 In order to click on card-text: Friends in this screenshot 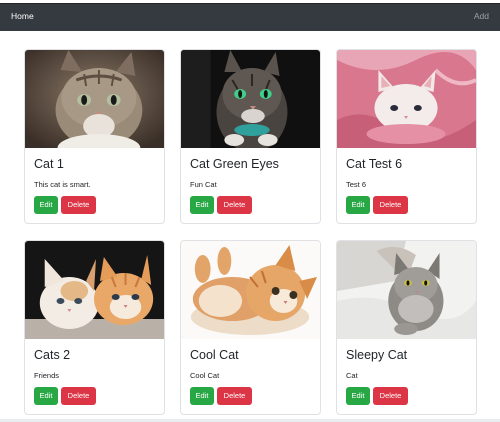, I will do `click(47, 375)`.